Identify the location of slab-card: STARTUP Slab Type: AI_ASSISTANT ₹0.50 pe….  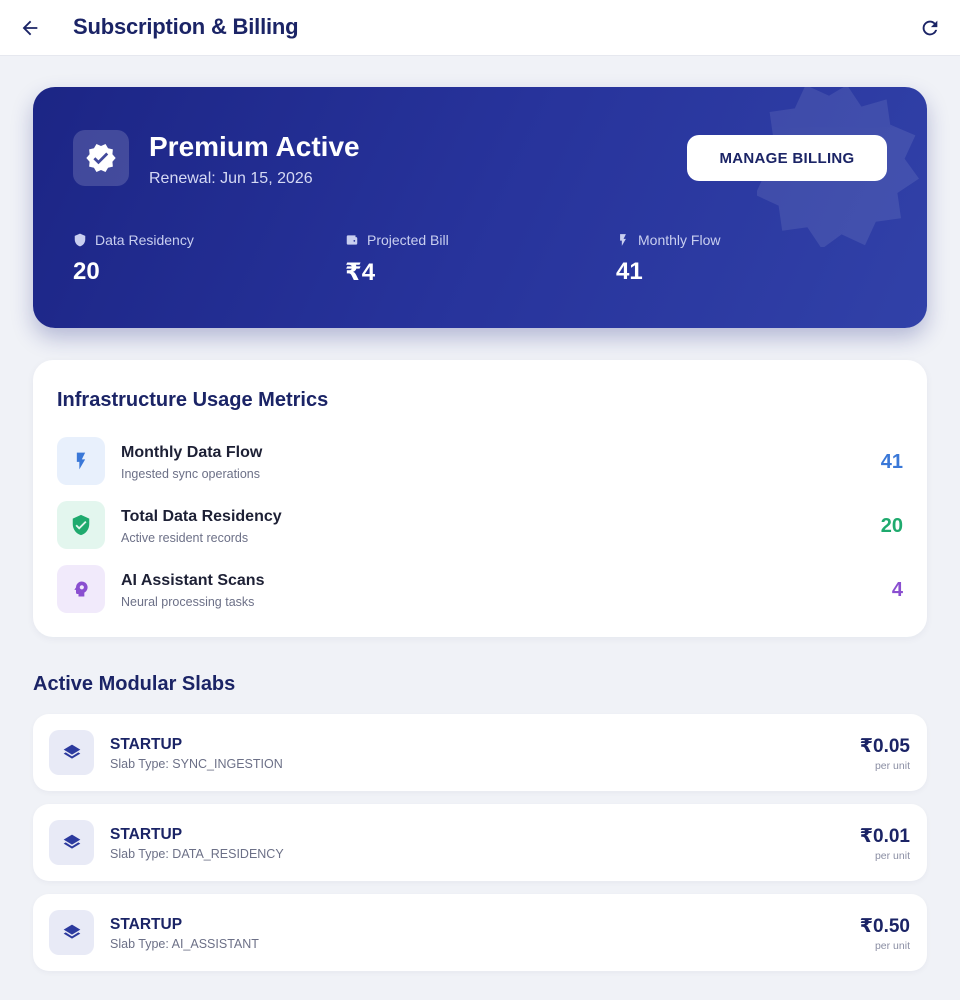
(480, 932).